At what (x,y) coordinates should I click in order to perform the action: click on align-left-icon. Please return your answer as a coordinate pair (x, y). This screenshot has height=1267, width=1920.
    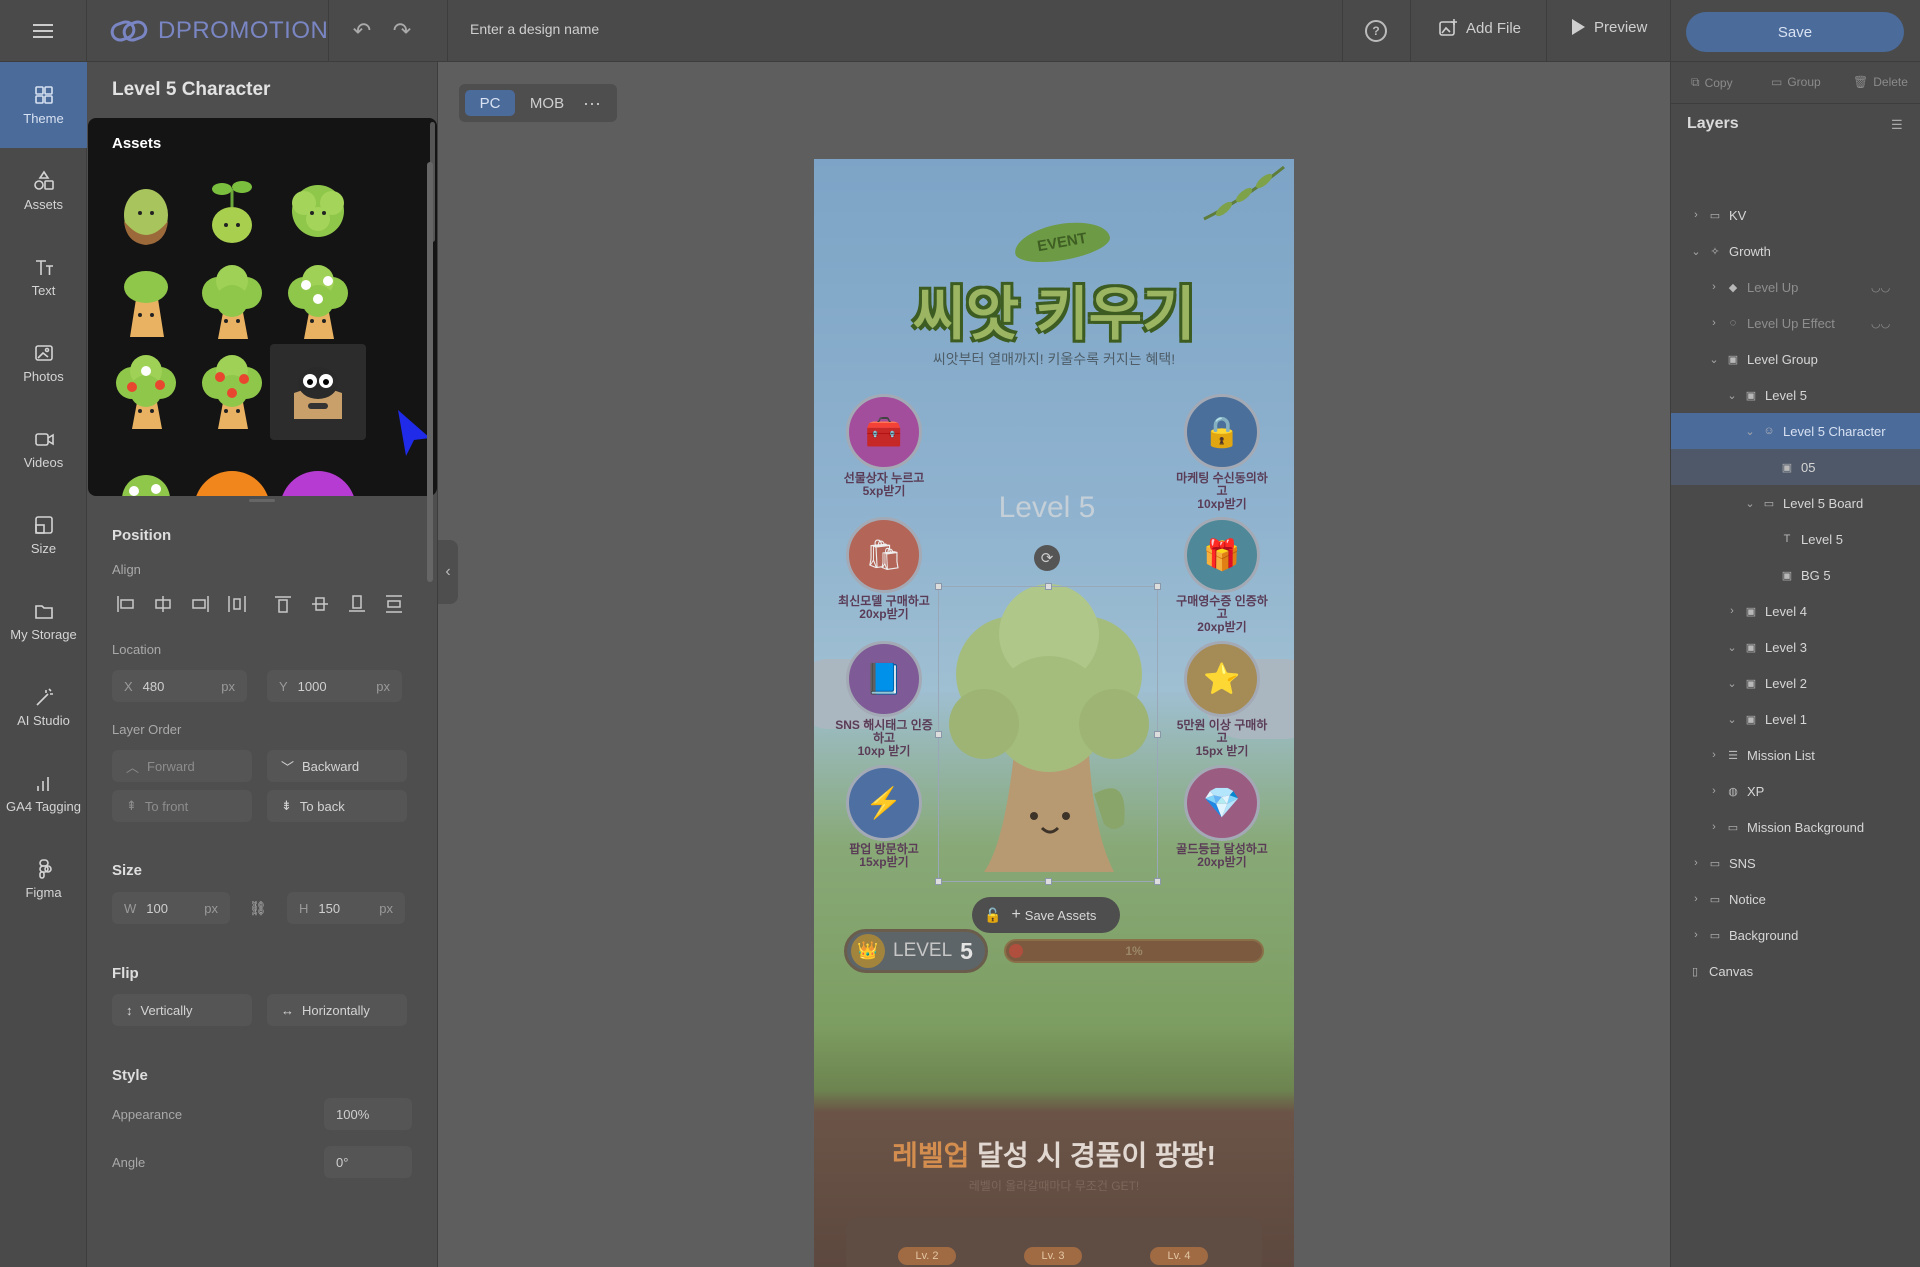
    Looking at the image, I should click on (126, 604).